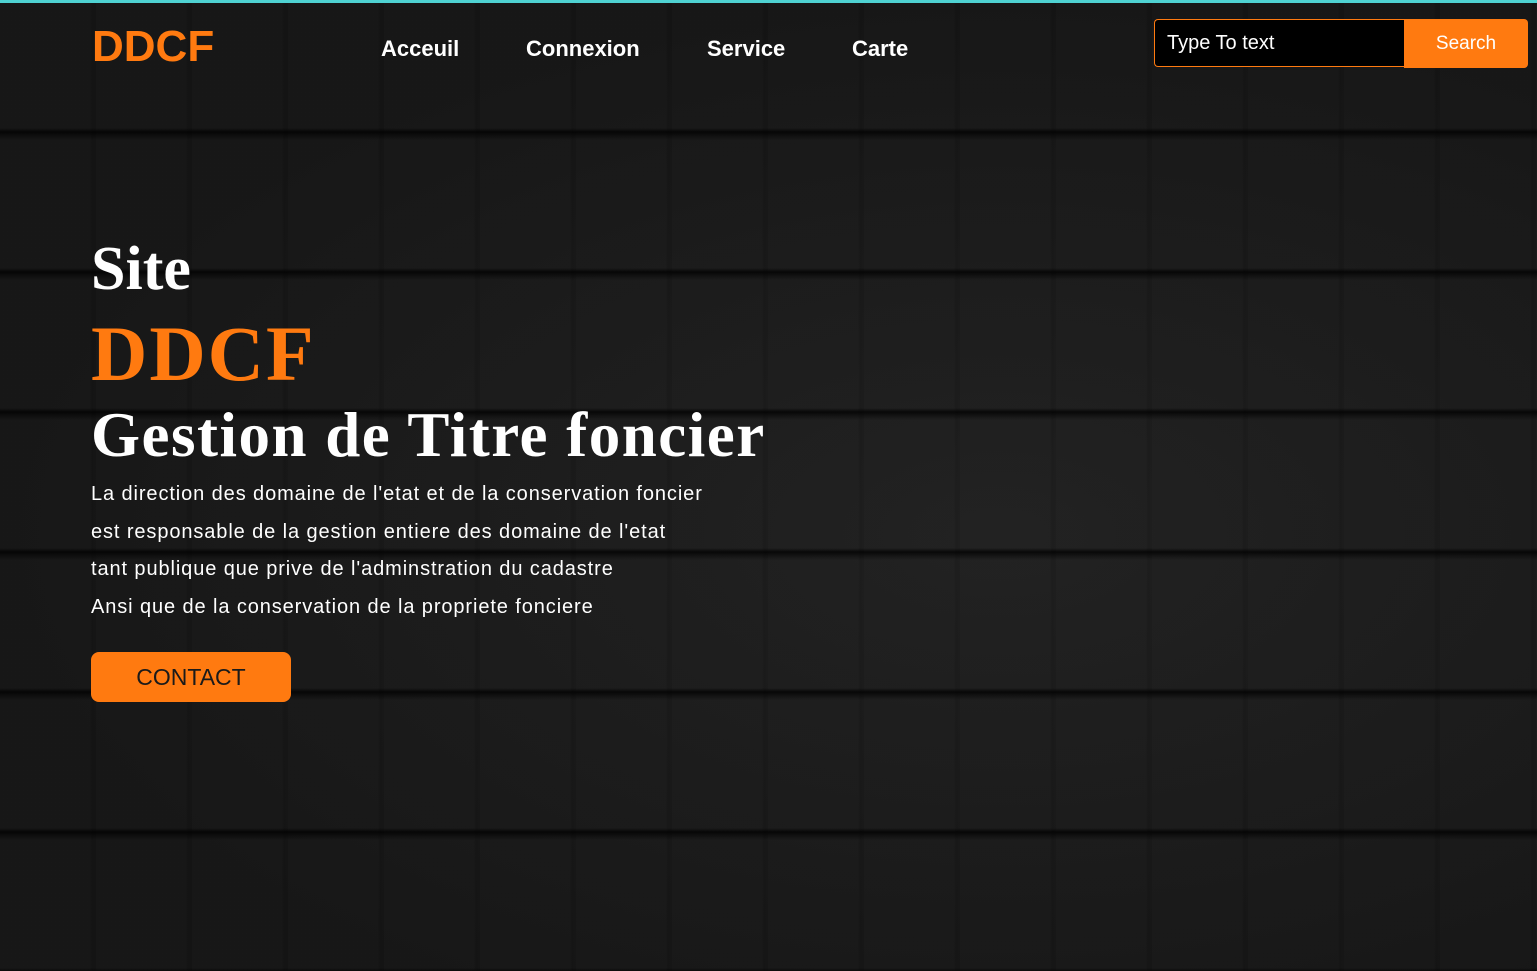  What do you see at coordinates (768, 1) in the screenshot?
I see `top-accent-strip` at bounding box center [768, 1].